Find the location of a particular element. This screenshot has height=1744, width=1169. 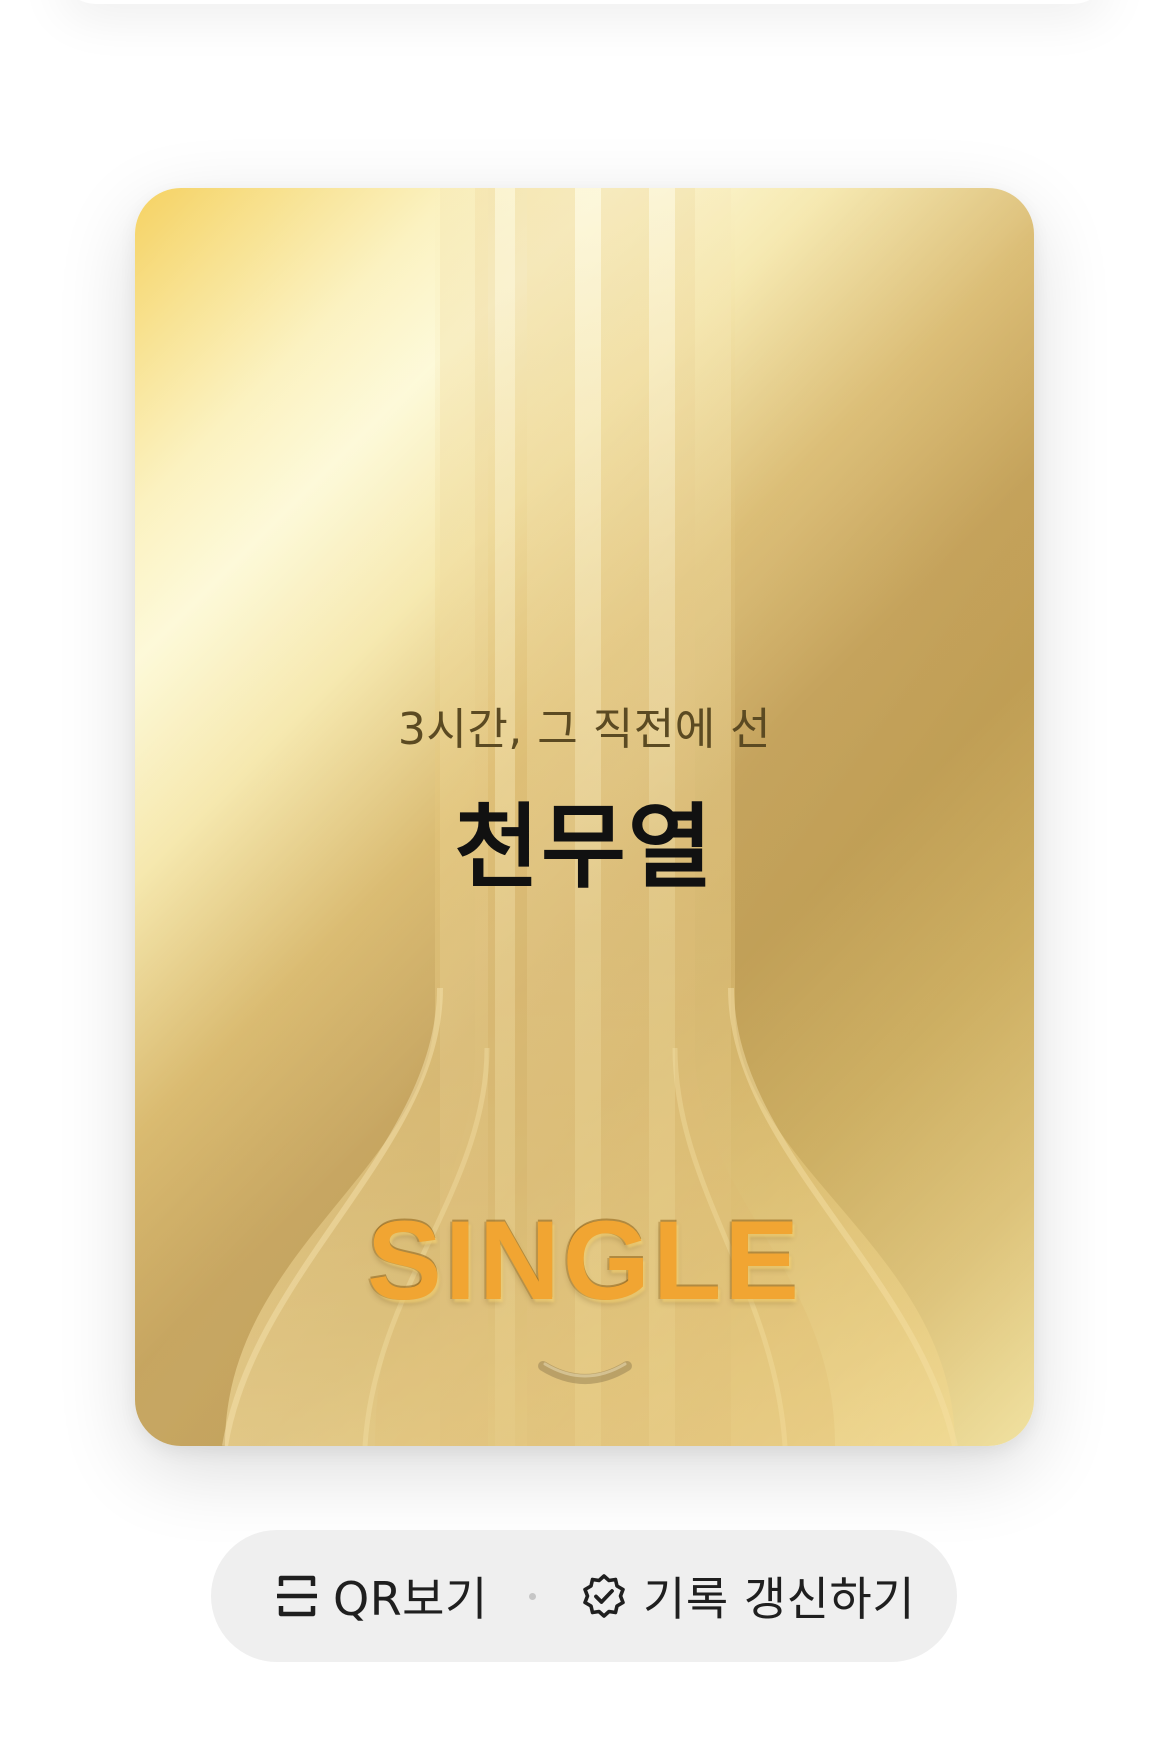

verified-badge-icon is located at coordinates (604, 1596).